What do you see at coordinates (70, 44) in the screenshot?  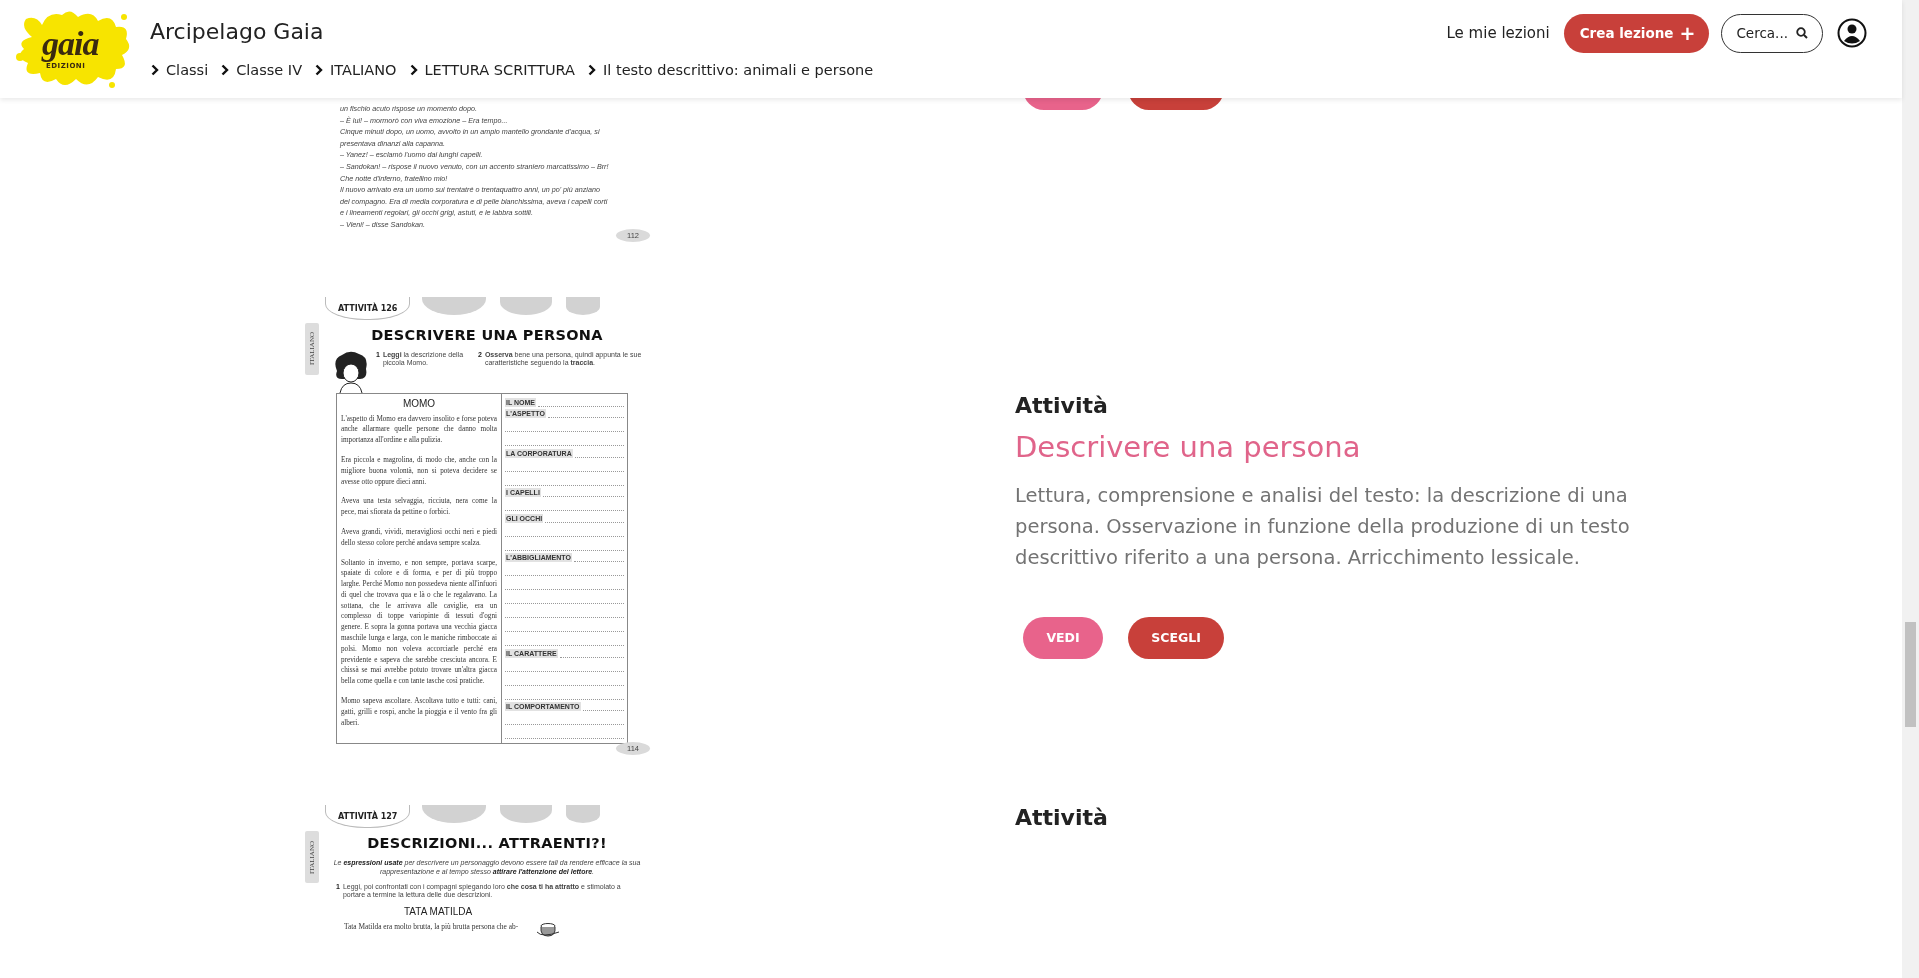 I see `logo-text: gaia` at bounding box center [70, 44].